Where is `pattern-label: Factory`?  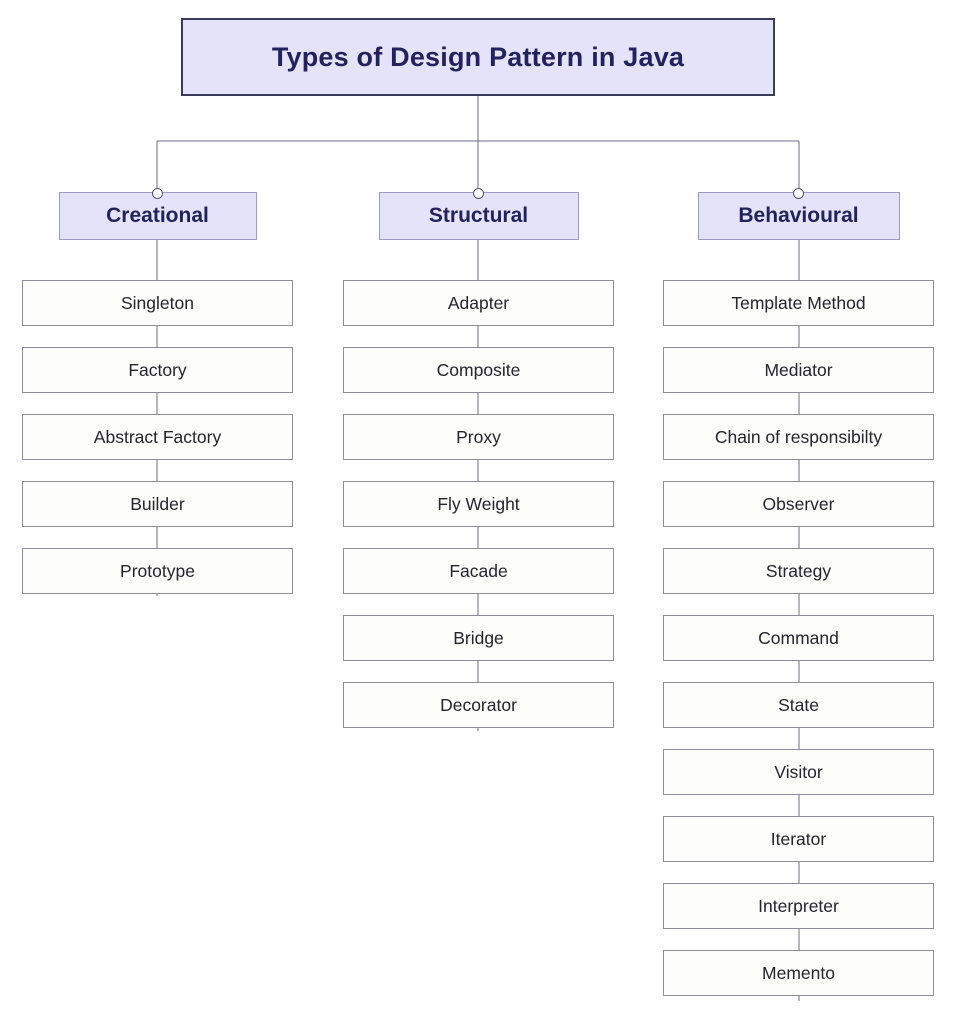
pattern-label: Factory is located at coordinates (157, 369).